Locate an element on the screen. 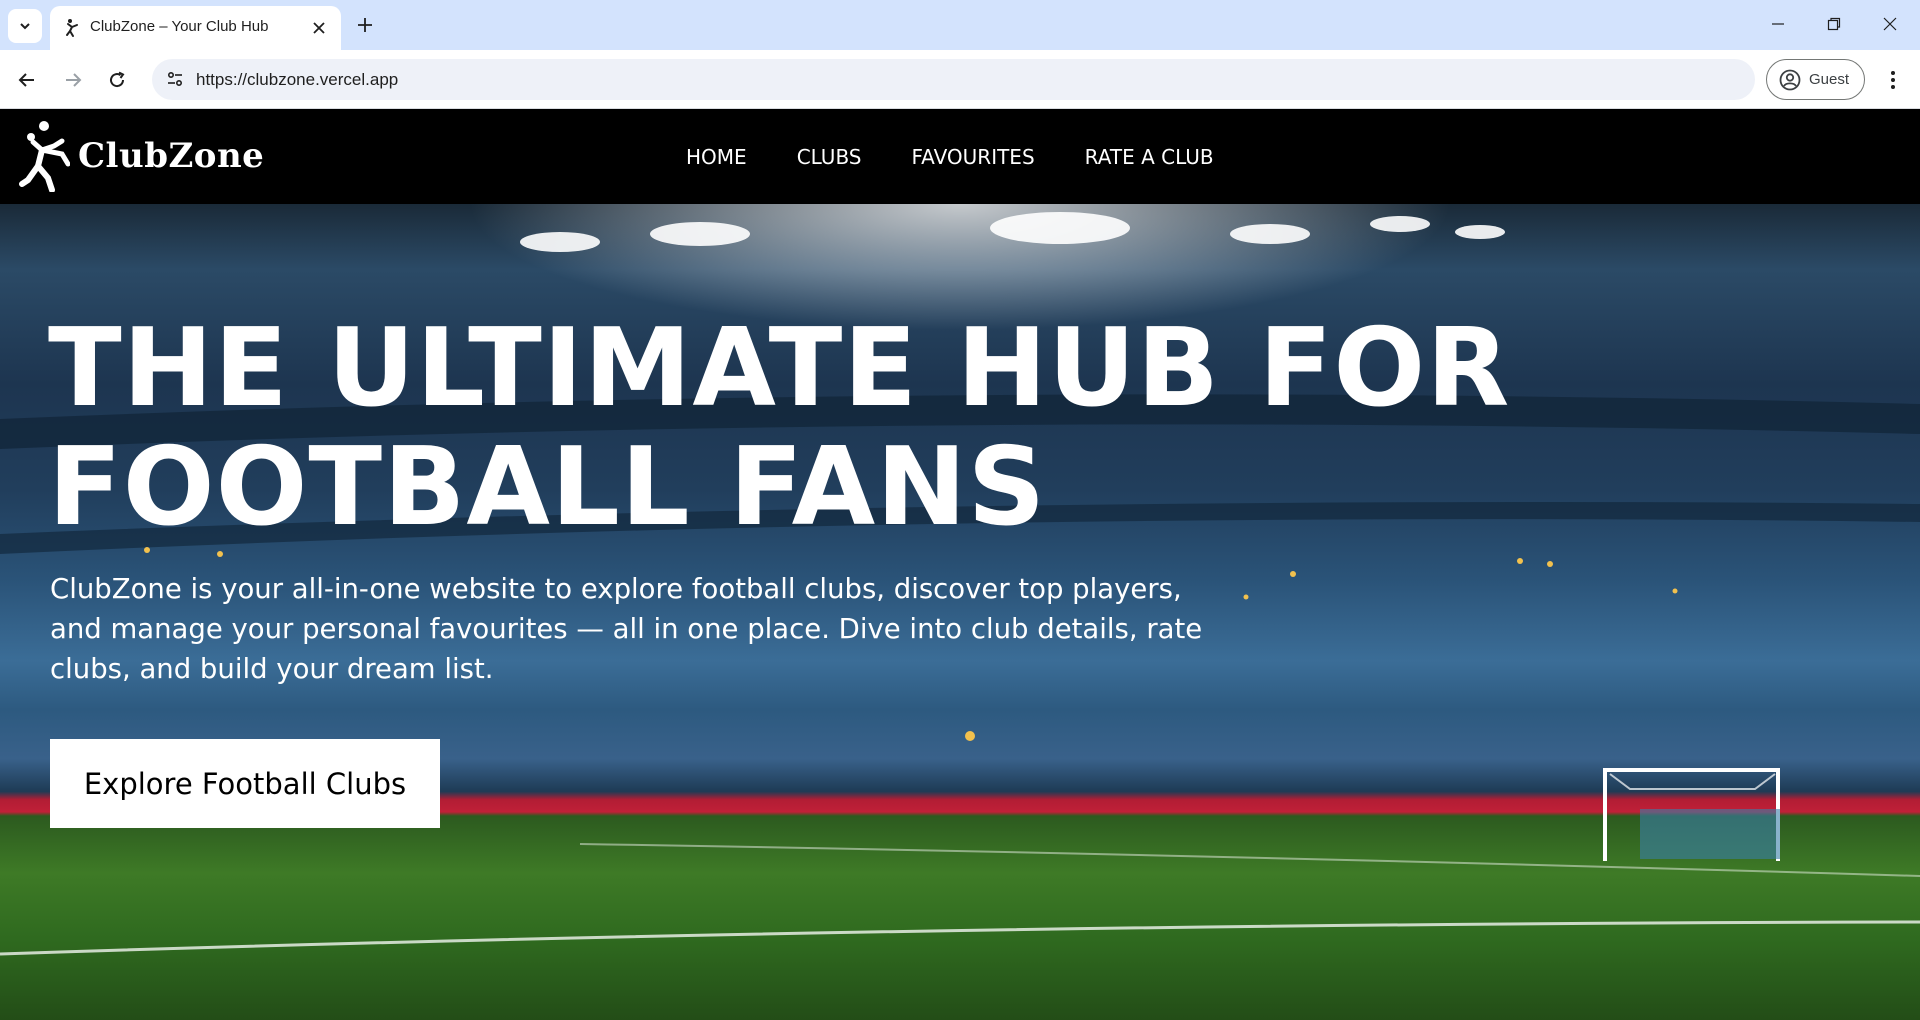  tab-close-button is located at coordinates (319, 28).